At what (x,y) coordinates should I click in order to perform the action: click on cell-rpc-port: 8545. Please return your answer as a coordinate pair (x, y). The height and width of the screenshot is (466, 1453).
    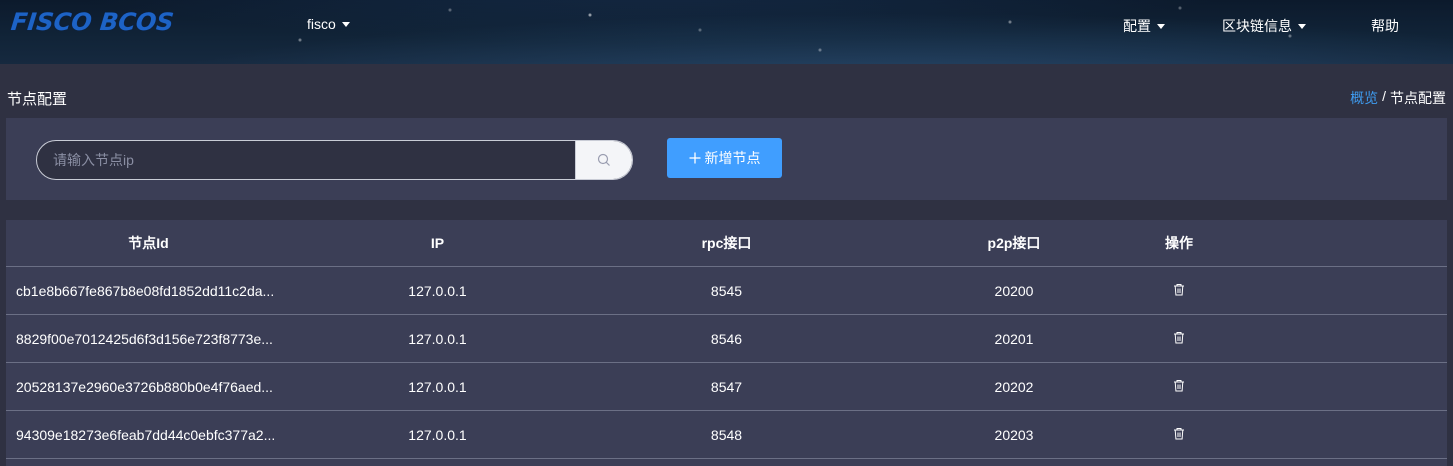
    Looking at the image, I should click on (726, 290).